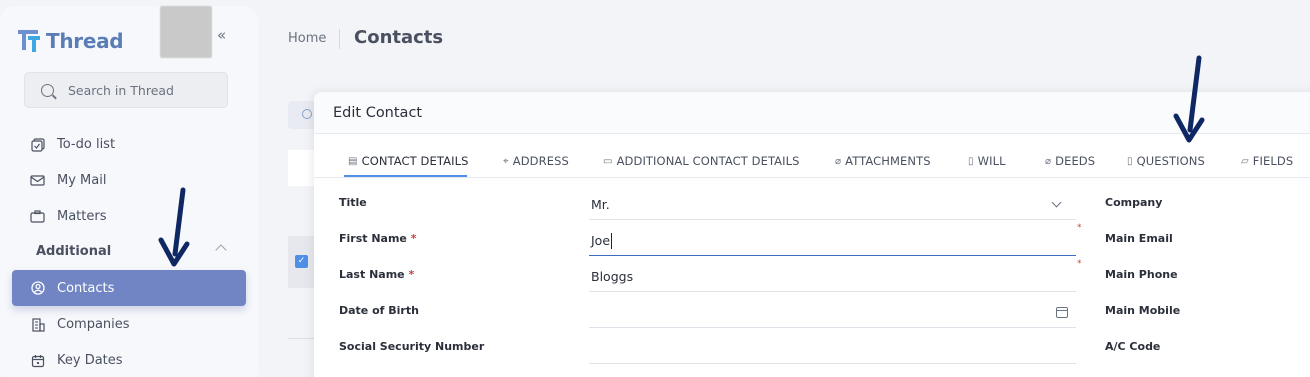 This screenshot has width=1310, height=377. I want to click on tab-label: ADDITIONAL CONTACT DETAILS, so click(708, 161).